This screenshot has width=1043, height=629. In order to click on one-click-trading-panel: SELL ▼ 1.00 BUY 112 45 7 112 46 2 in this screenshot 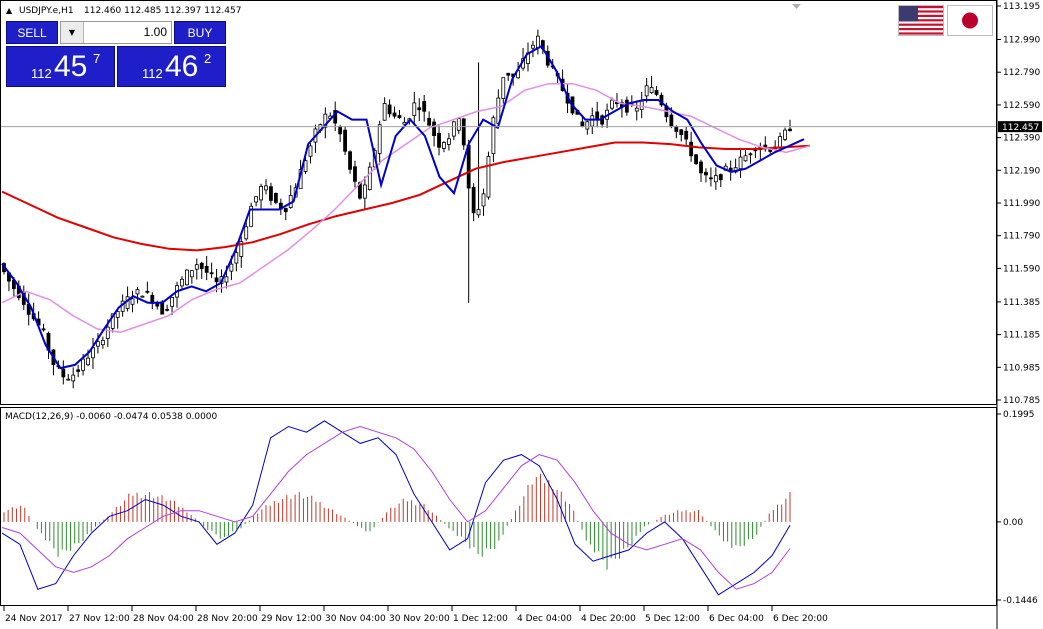, I will do `click(116, 54)`.